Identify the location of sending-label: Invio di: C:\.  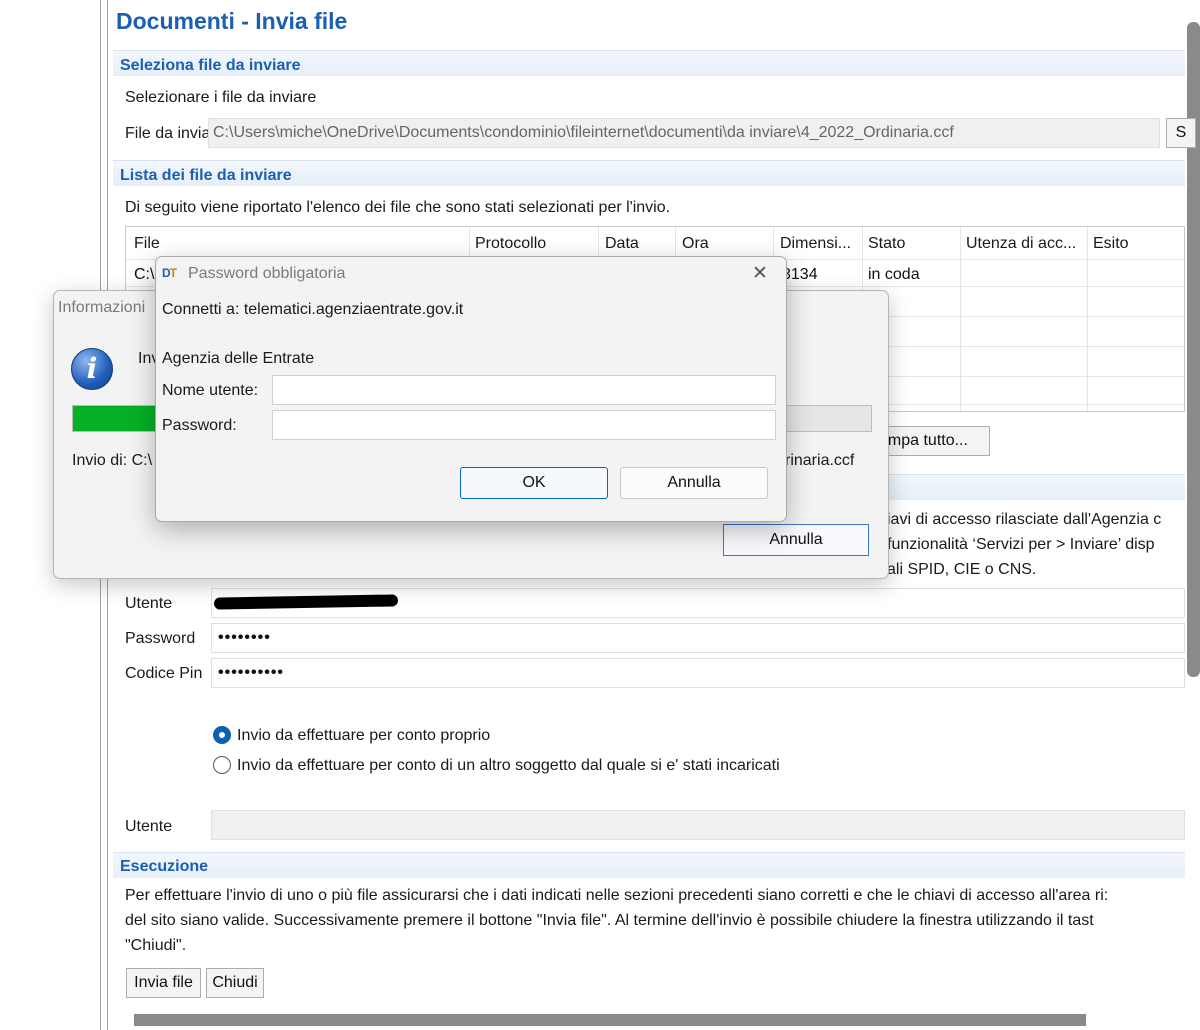
(112, 460).